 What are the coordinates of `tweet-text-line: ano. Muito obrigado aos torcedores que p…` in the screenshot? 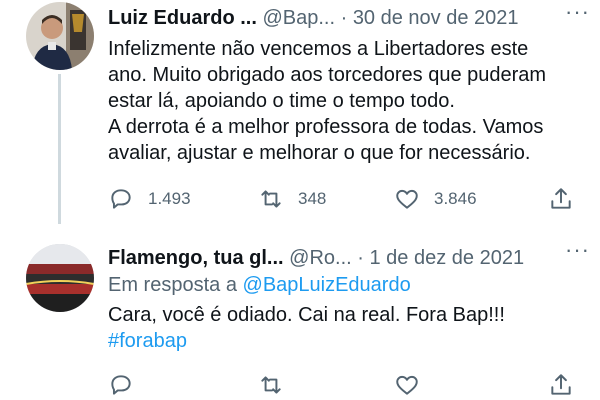 It's located at (327, 75).